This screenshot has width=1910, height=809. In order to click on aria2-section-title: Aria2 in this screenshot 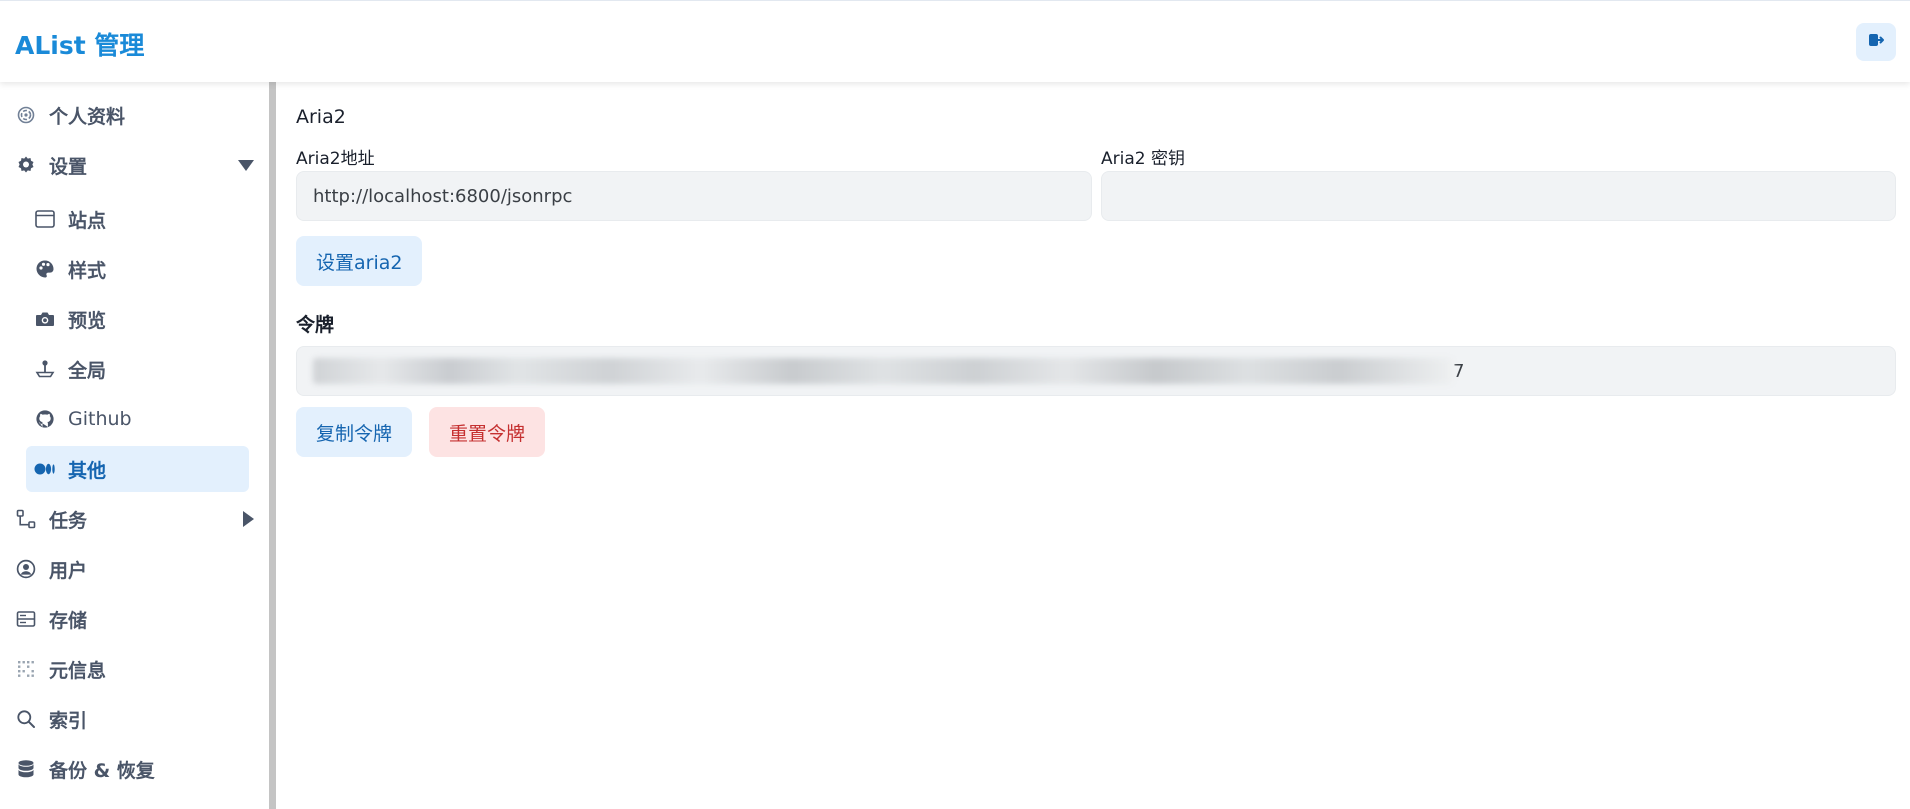, I will do `click(321, 117)`.